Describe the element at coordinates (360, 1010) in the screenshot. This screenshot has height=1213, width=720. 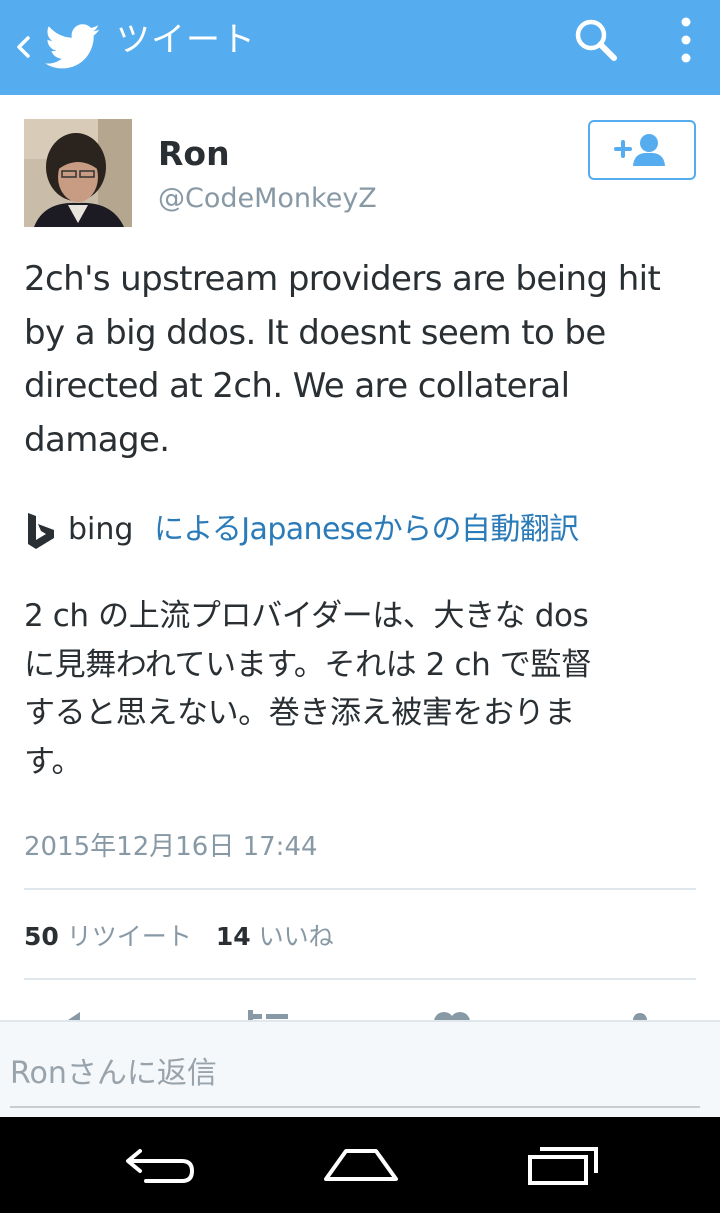
I see `tweet-actions` at that location.